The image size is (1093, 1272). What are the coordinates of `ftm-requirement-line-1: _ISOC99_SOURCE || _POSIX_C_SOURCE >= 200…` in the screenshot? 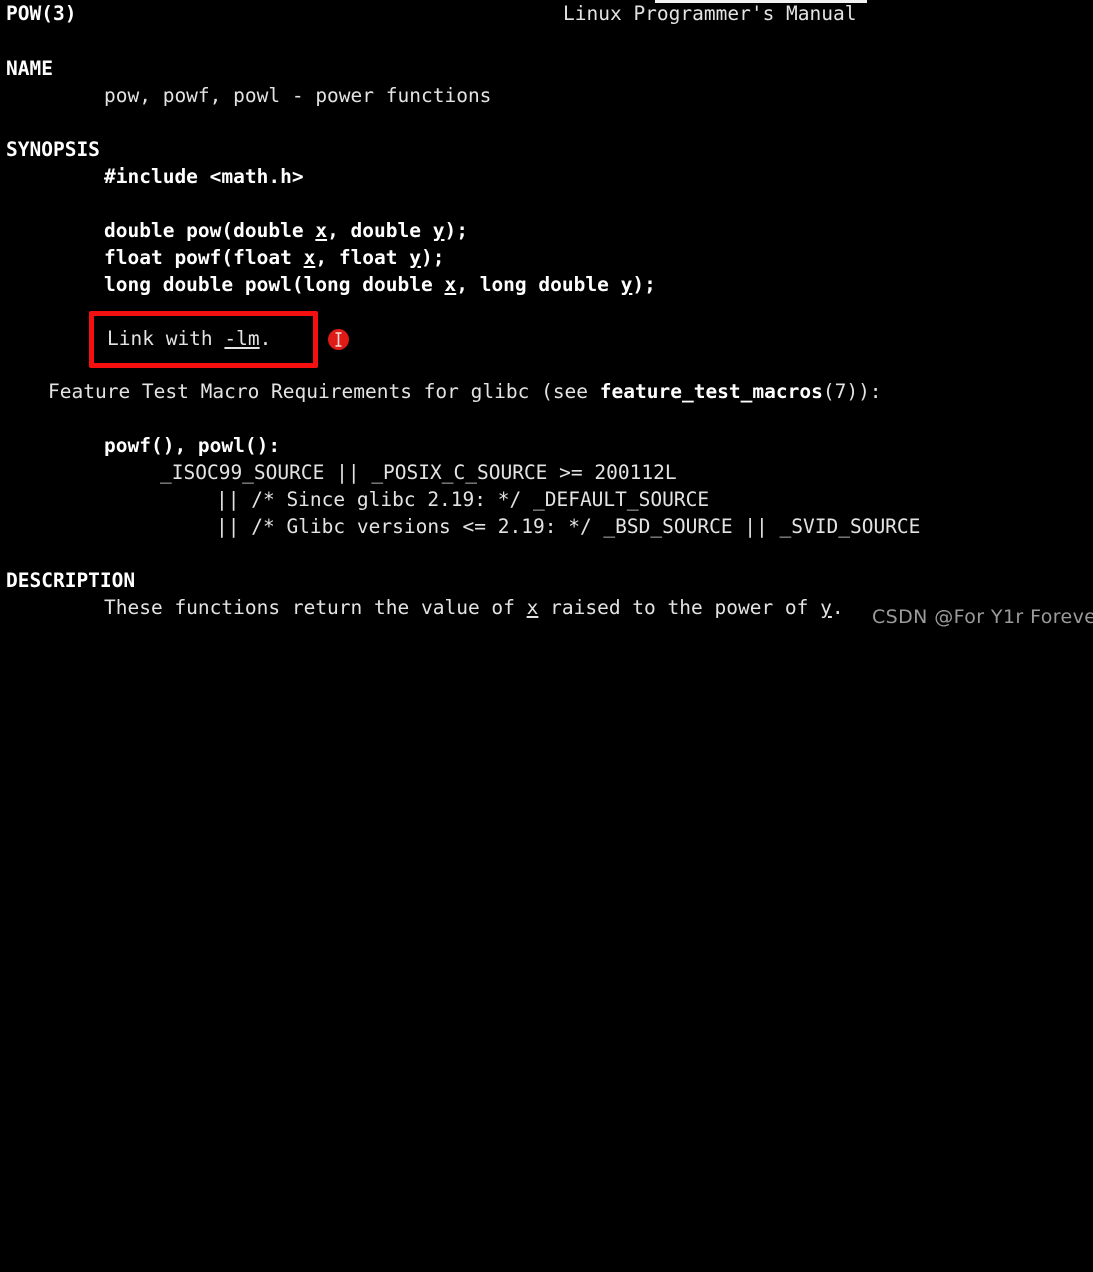 It's located at (418, 472).